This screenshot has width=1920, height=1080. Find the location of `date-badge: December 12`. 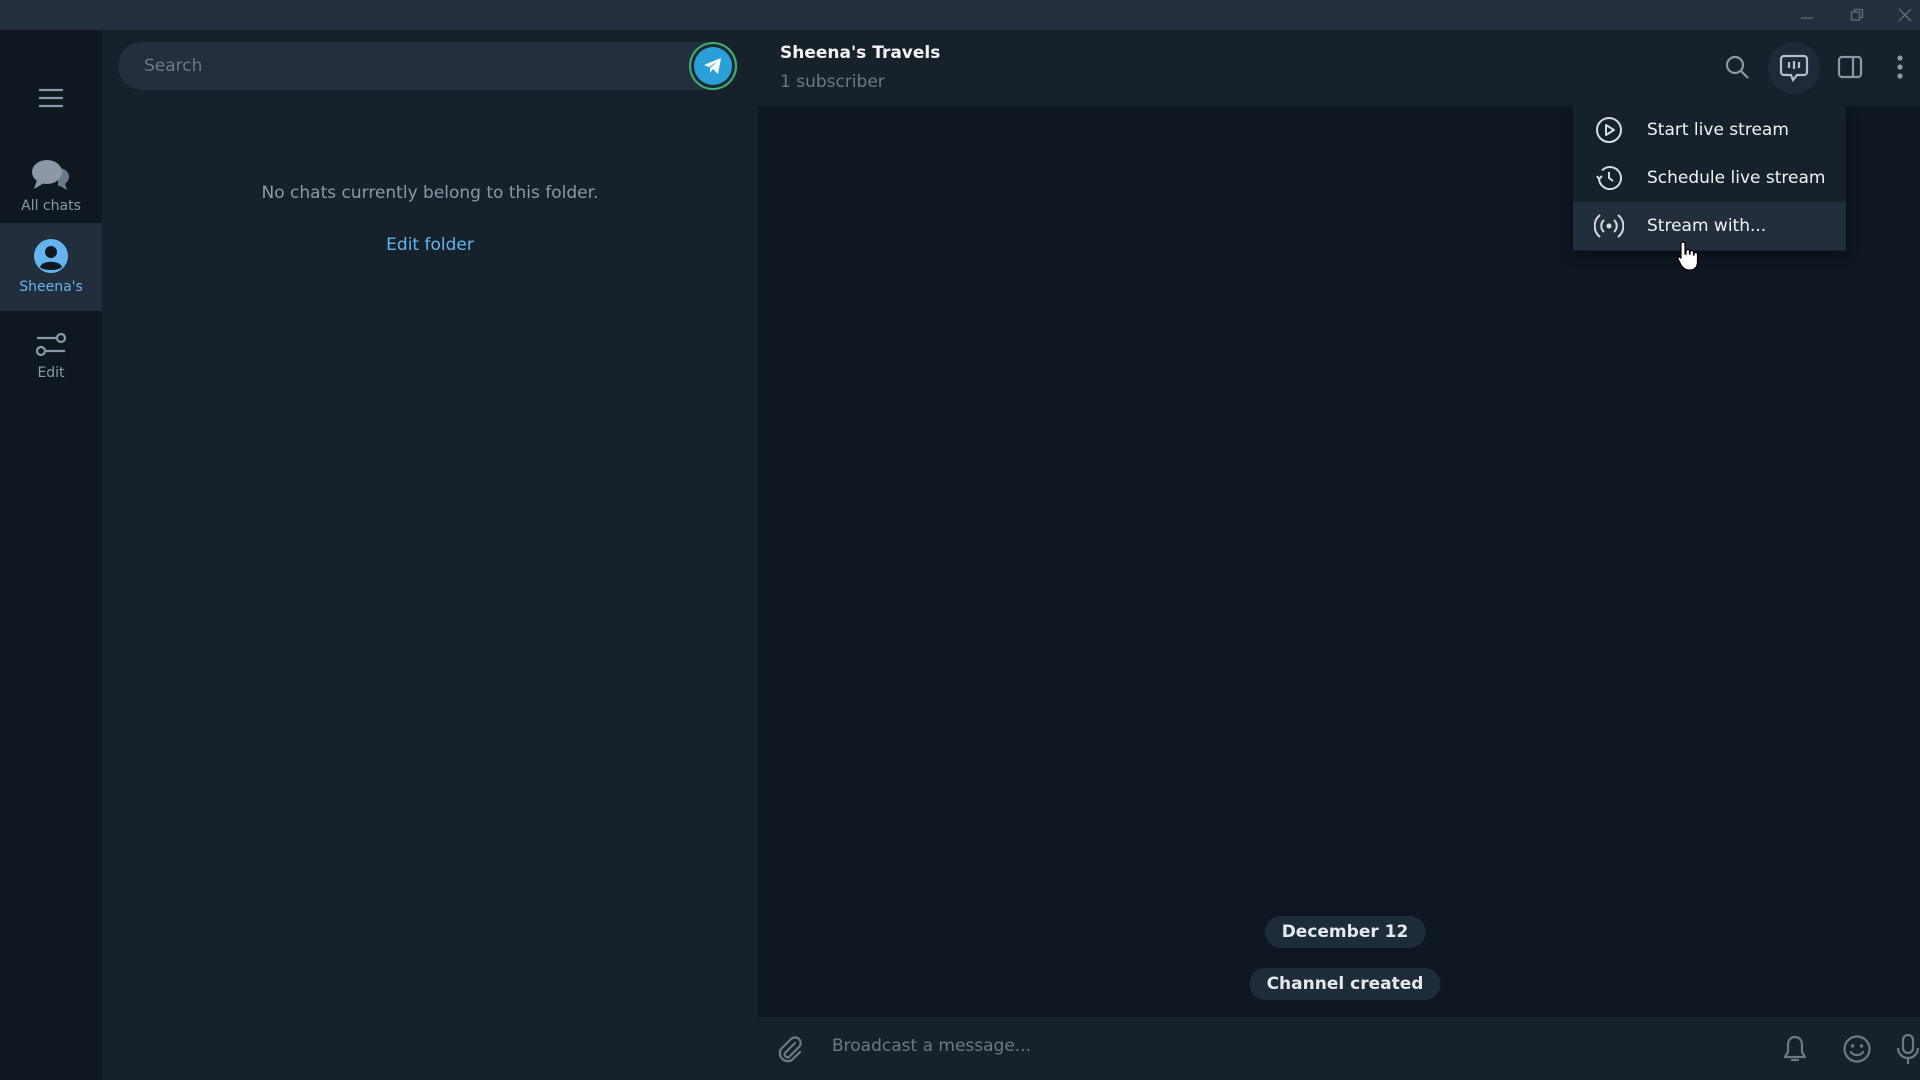

date-badge: December 12 is located at coordinates (1345, 932).